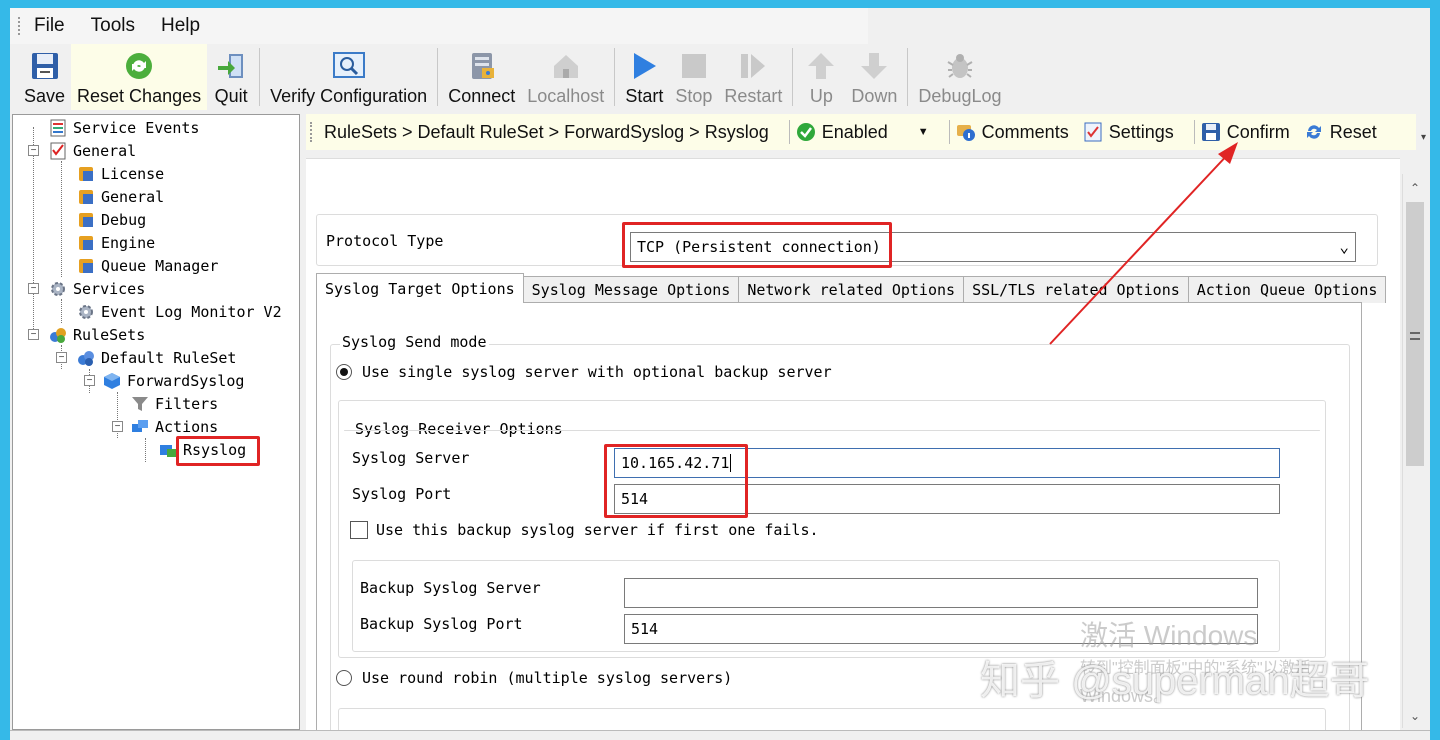 The image size is (1440, 740). Describe the element at coordinates (1414, 451) in the screenshot. I see `vertical-scrollbar: ⌃ ⌄` at that location.